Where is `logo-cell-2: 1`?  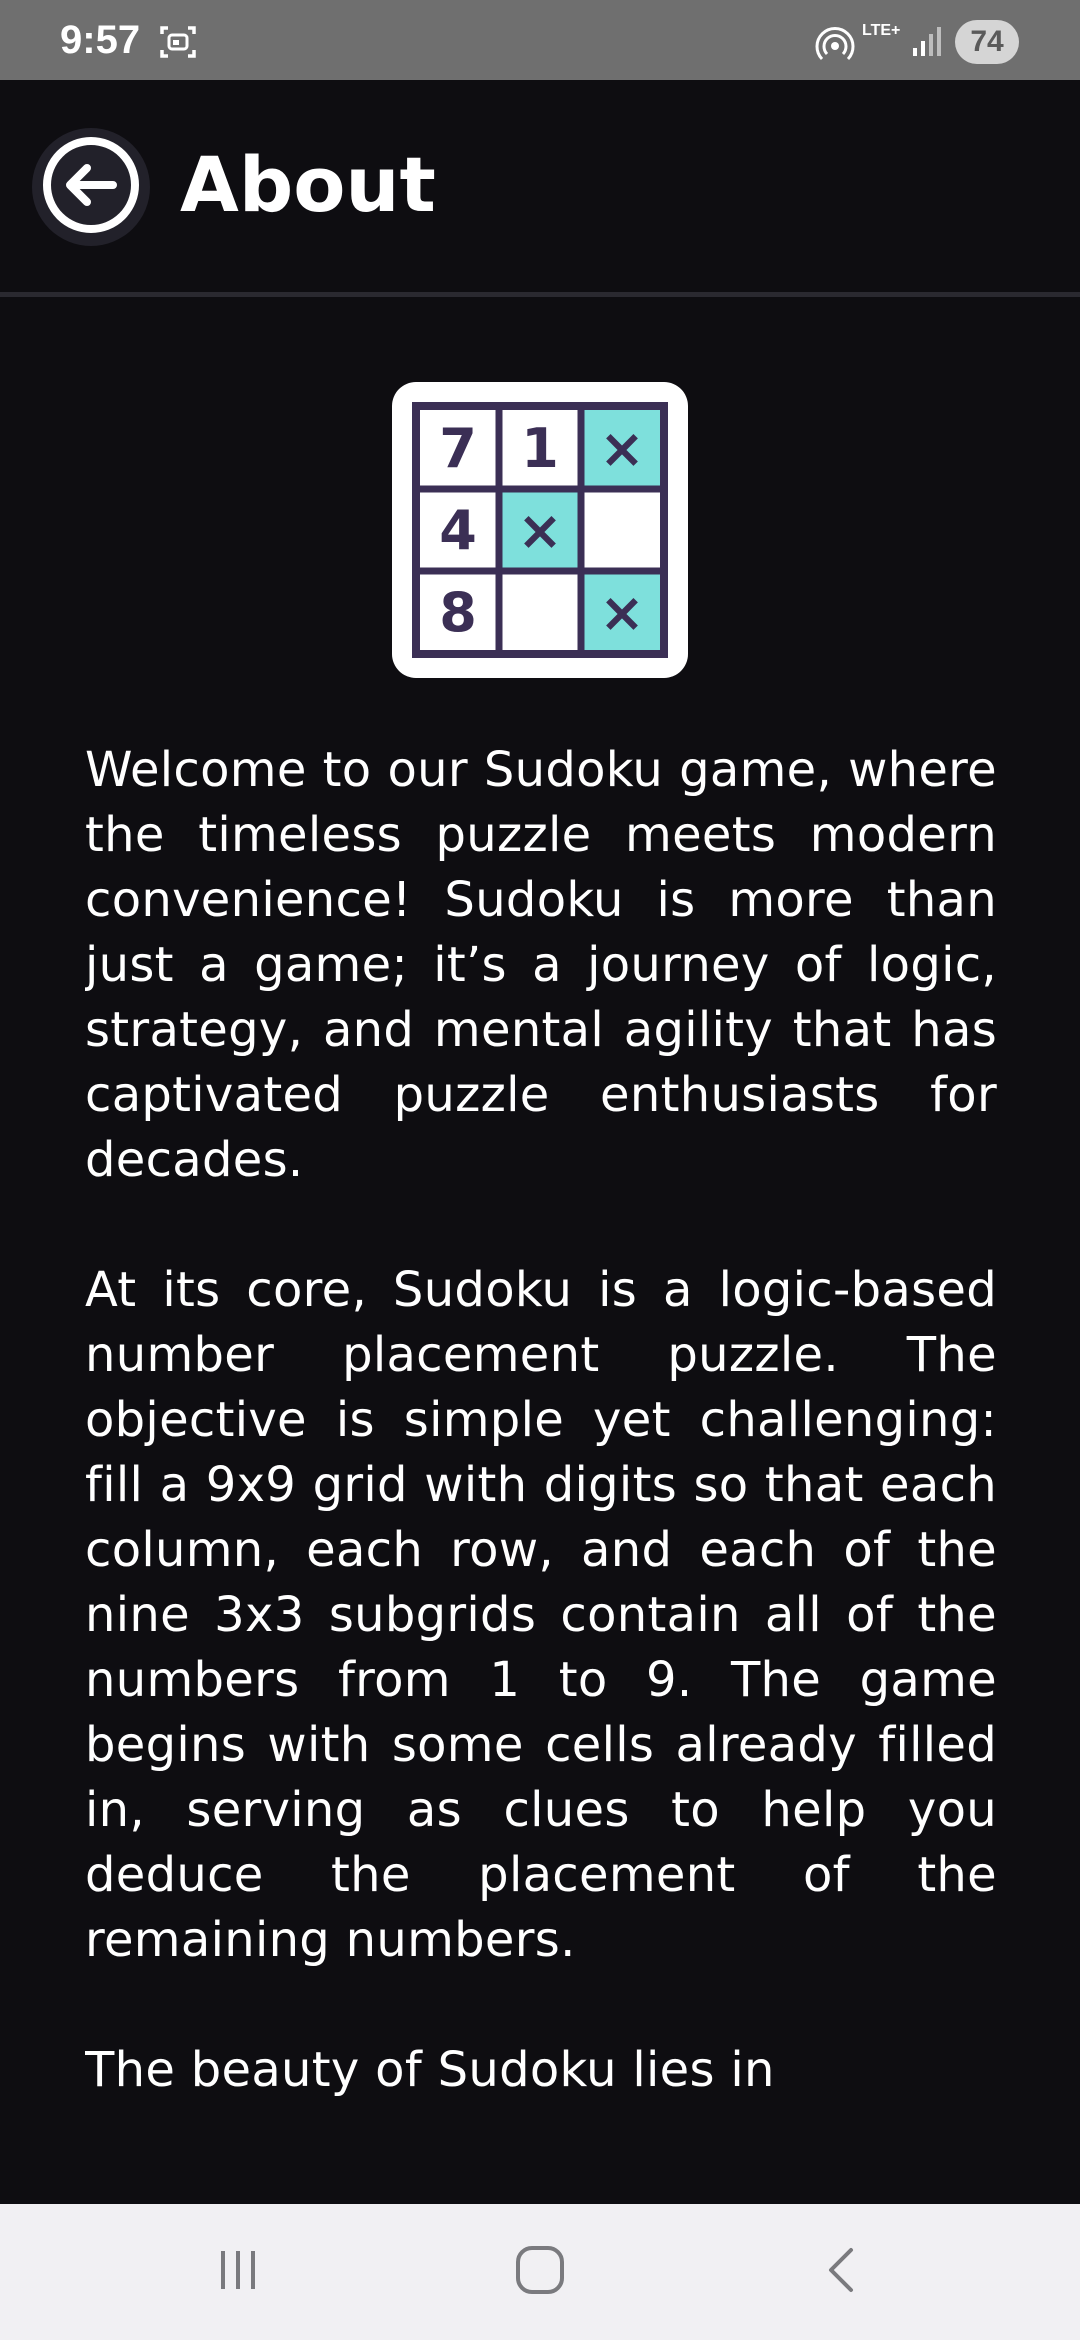
logo-cell-2: 1 is located at coordinates (540, 448).